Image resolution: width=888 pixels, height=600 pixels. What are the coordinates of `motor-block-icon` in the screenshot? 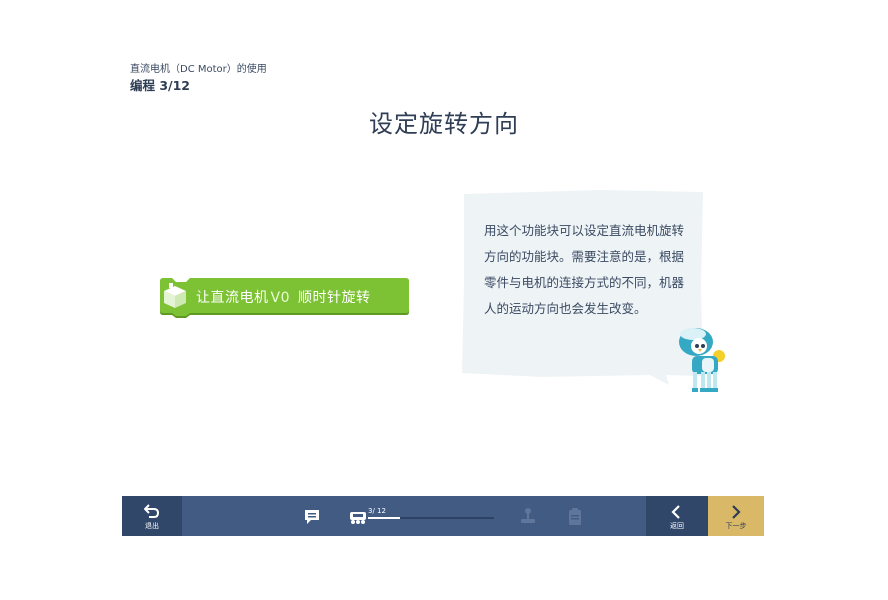 It's located at (175, 295).